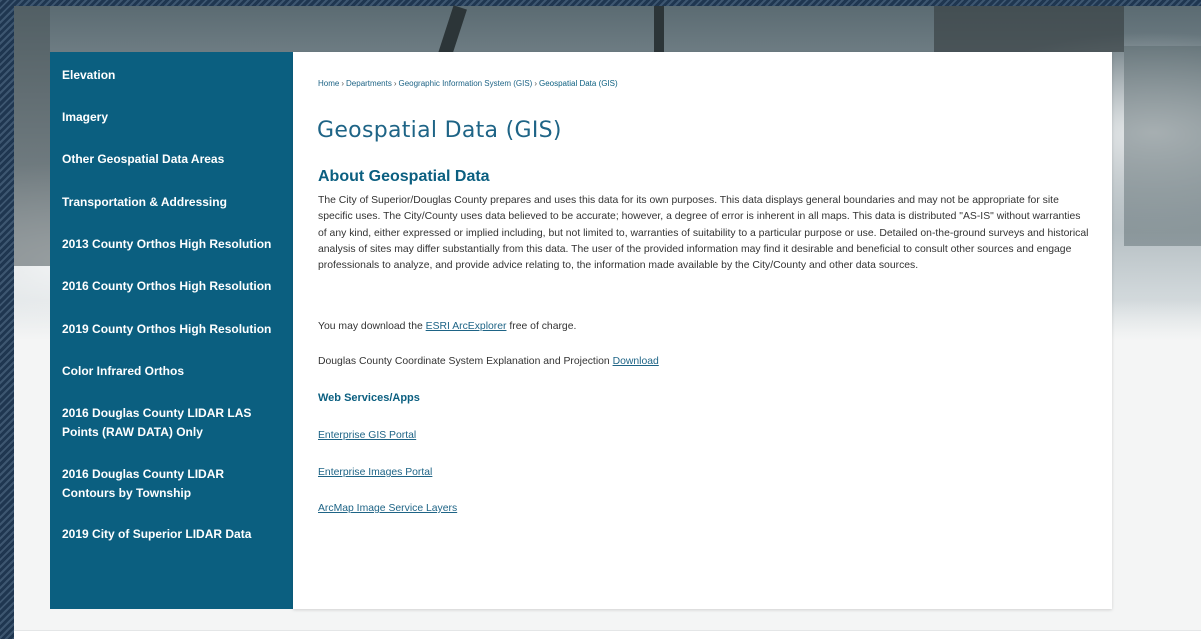 The width and height of the screenshot is (1201, 640). Describe the element at coordinates (541, 326) in the screenshot. I see `download-line-suffix: free of charge.` at that location.